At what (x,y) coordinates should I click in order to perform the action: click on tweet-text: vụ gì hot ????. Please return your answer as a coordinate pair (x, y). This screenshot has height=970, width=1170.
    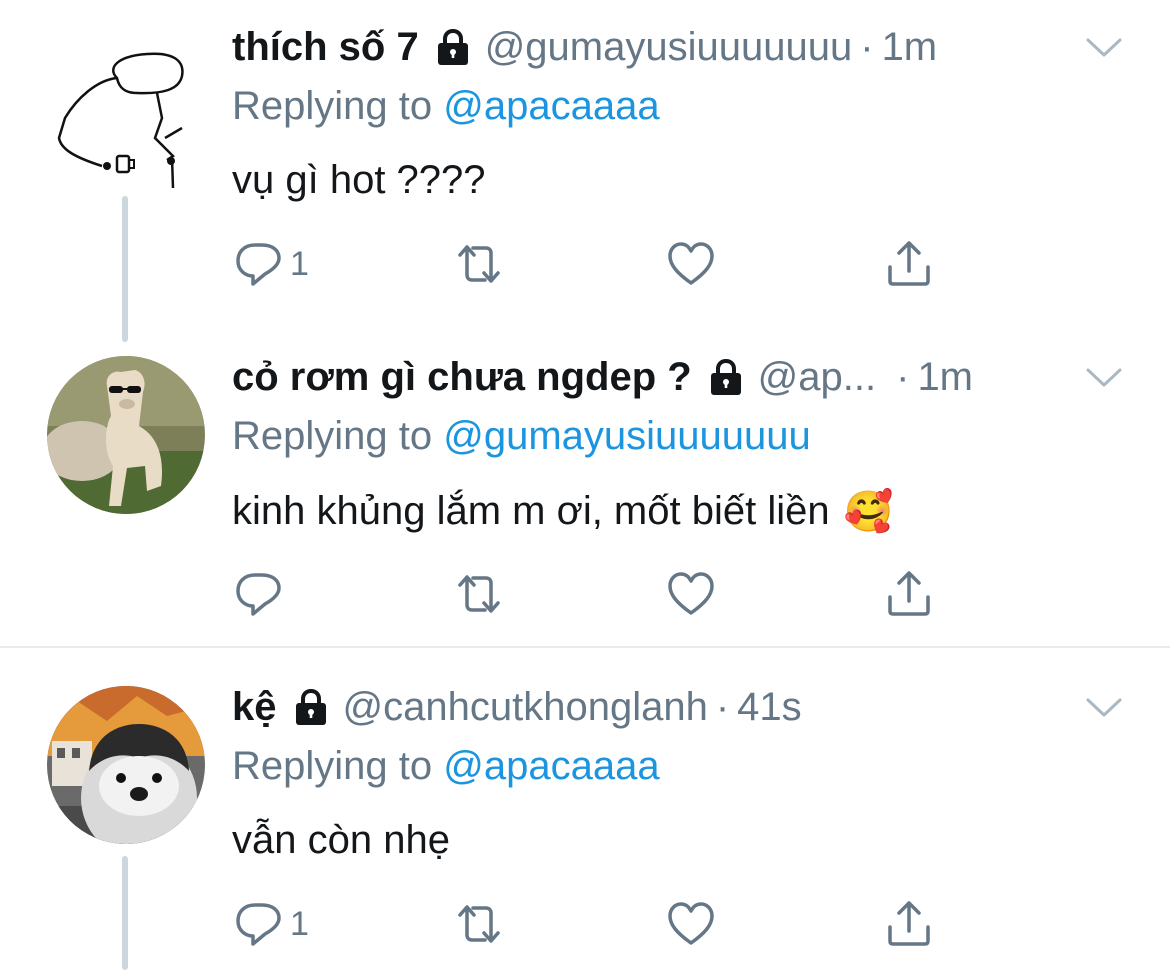
    Looking at the image, I should click on (359, 180).